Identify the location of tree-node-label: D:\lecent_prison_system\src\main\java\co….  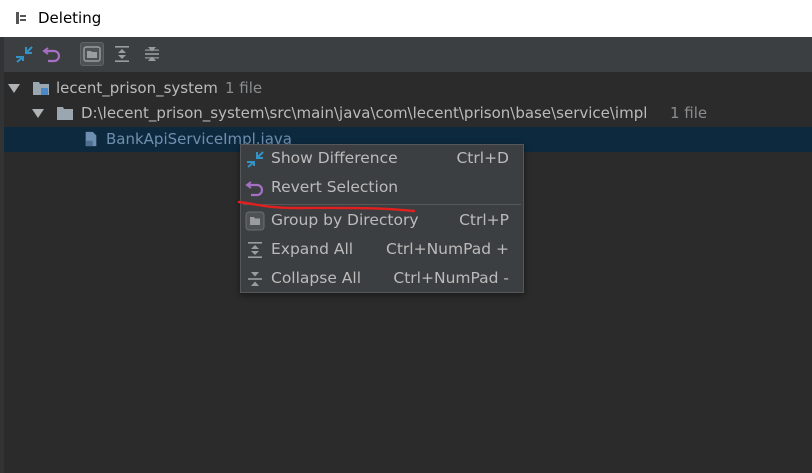
(364, 113).